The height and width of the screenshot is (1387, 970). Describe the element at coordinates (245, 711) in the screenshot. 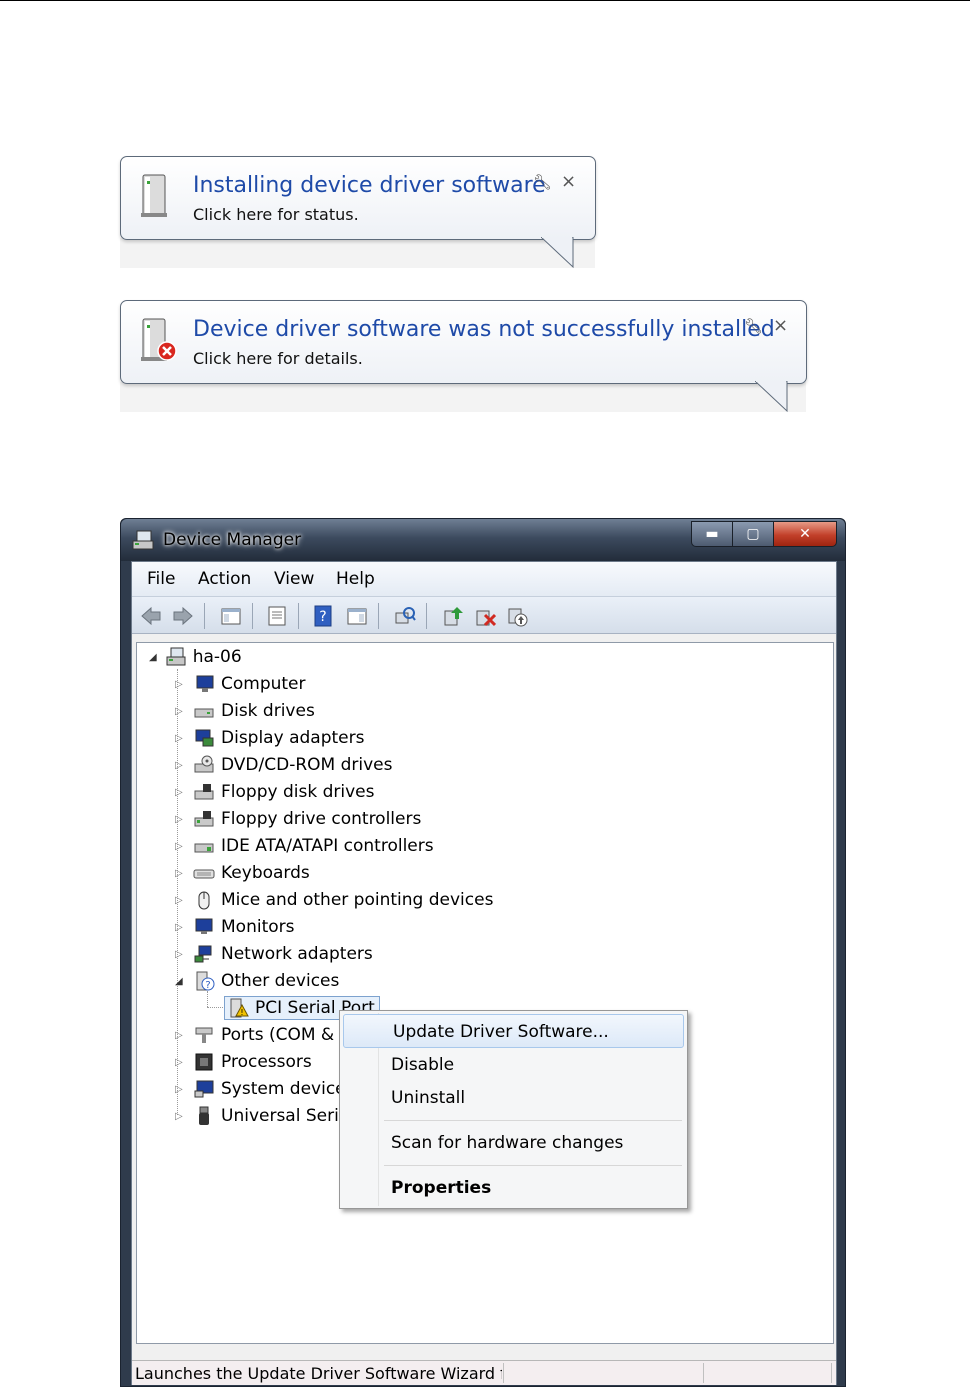

I see `tree-item-disk-drives: ▷ Disk drives` at that location.